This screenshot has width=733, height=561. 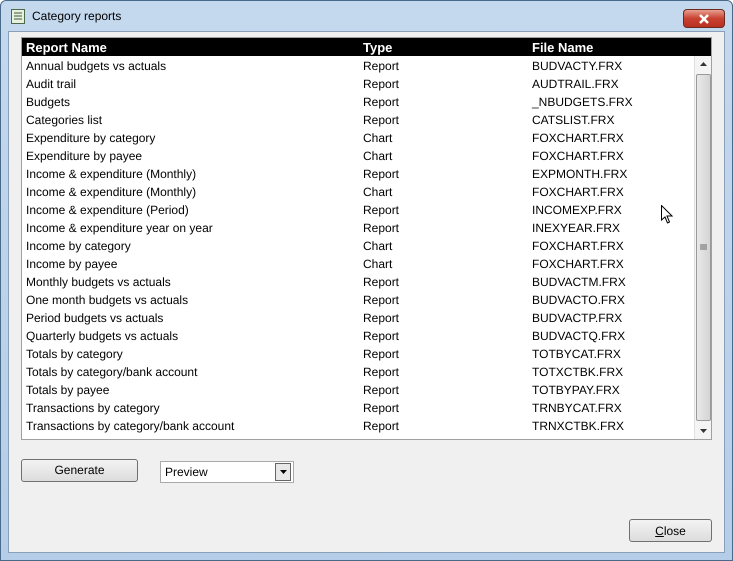 I want to click on window-title: Category reports, so click(x=77, y=16).